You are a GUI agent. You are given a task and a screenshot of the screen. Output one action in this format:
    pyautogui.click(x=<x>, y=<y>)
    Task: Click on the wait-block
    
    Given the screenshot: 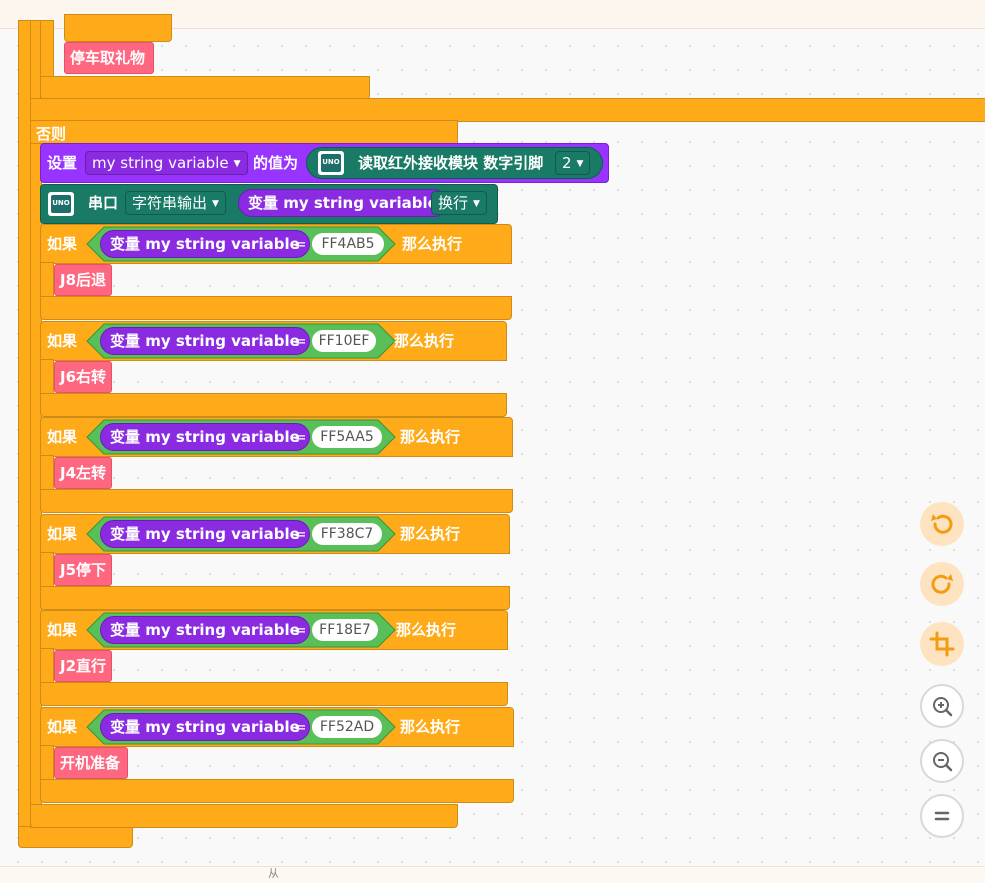 What is the action you would take?
    pyautogui.click(x=118, y=28)
    